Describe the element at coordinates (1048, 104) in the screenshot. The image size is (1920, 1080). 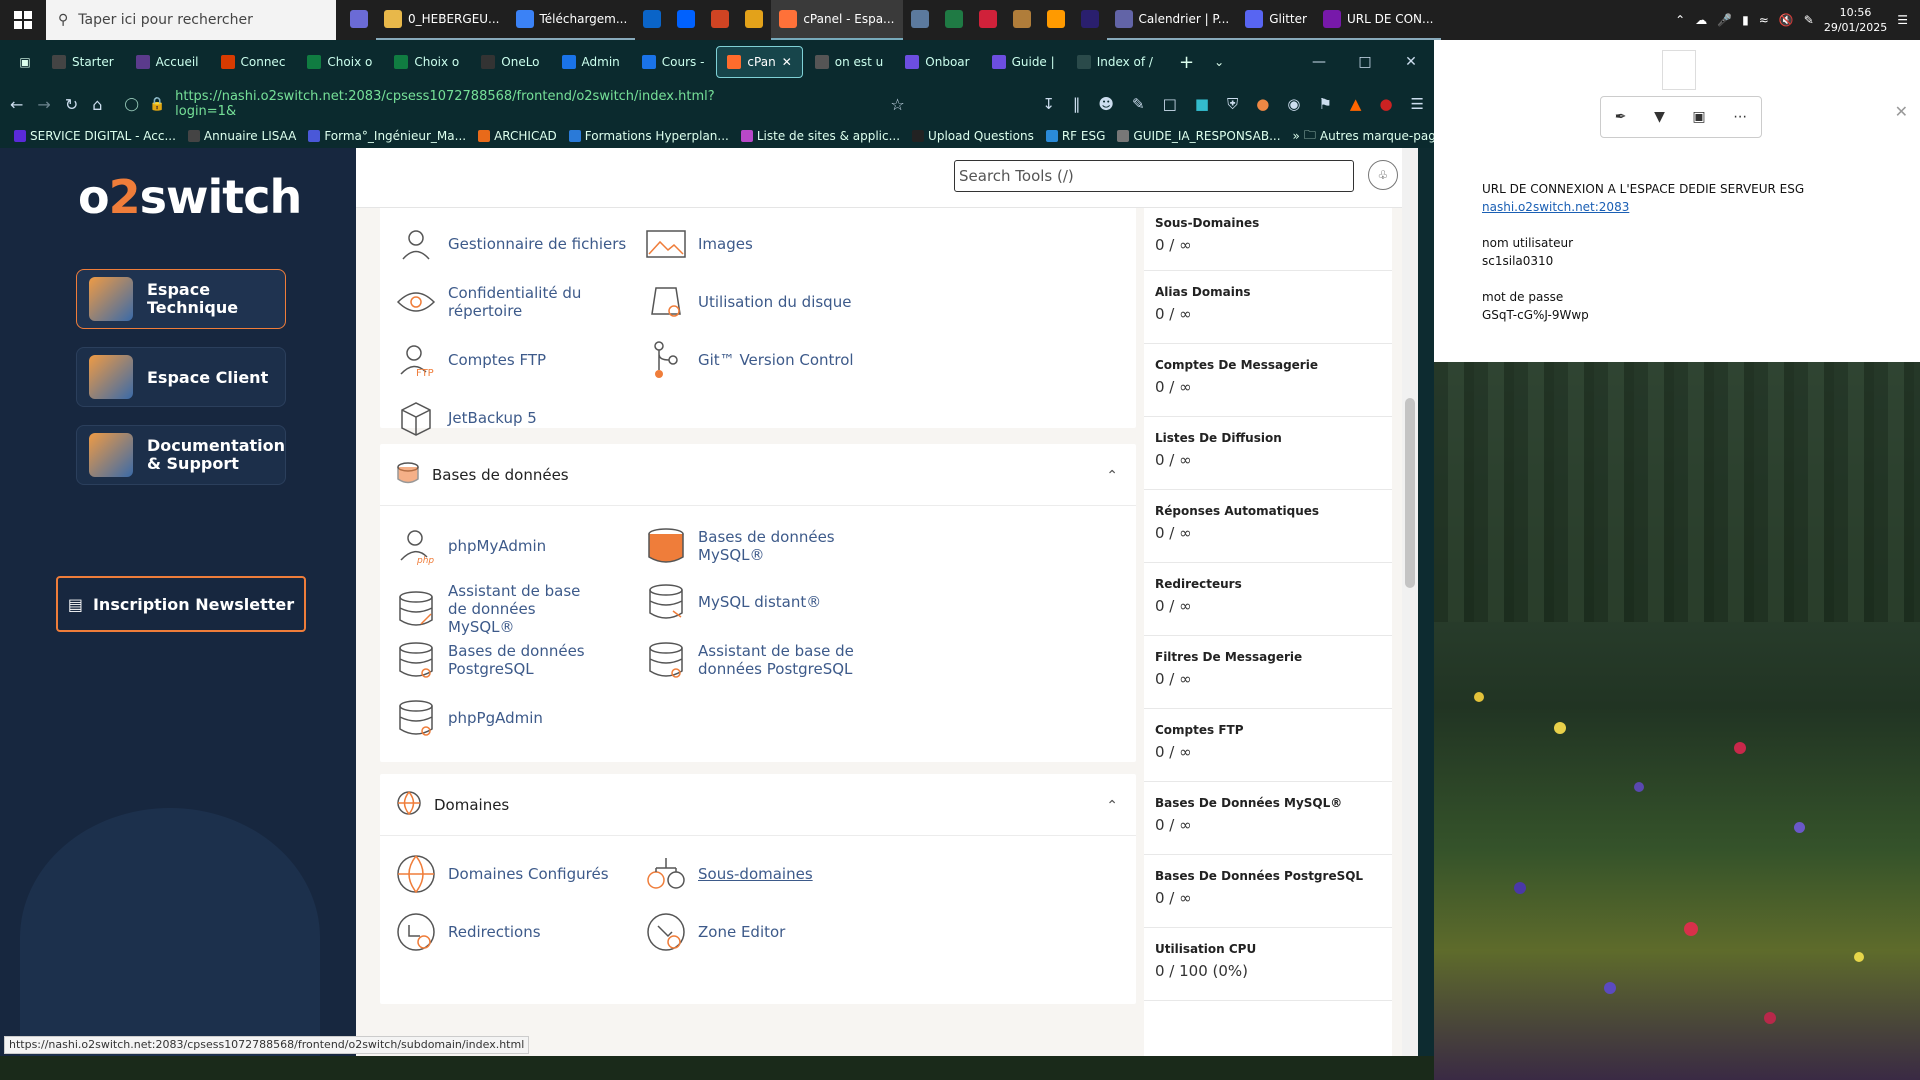
I see `downloads-icon: ↧` at that location.